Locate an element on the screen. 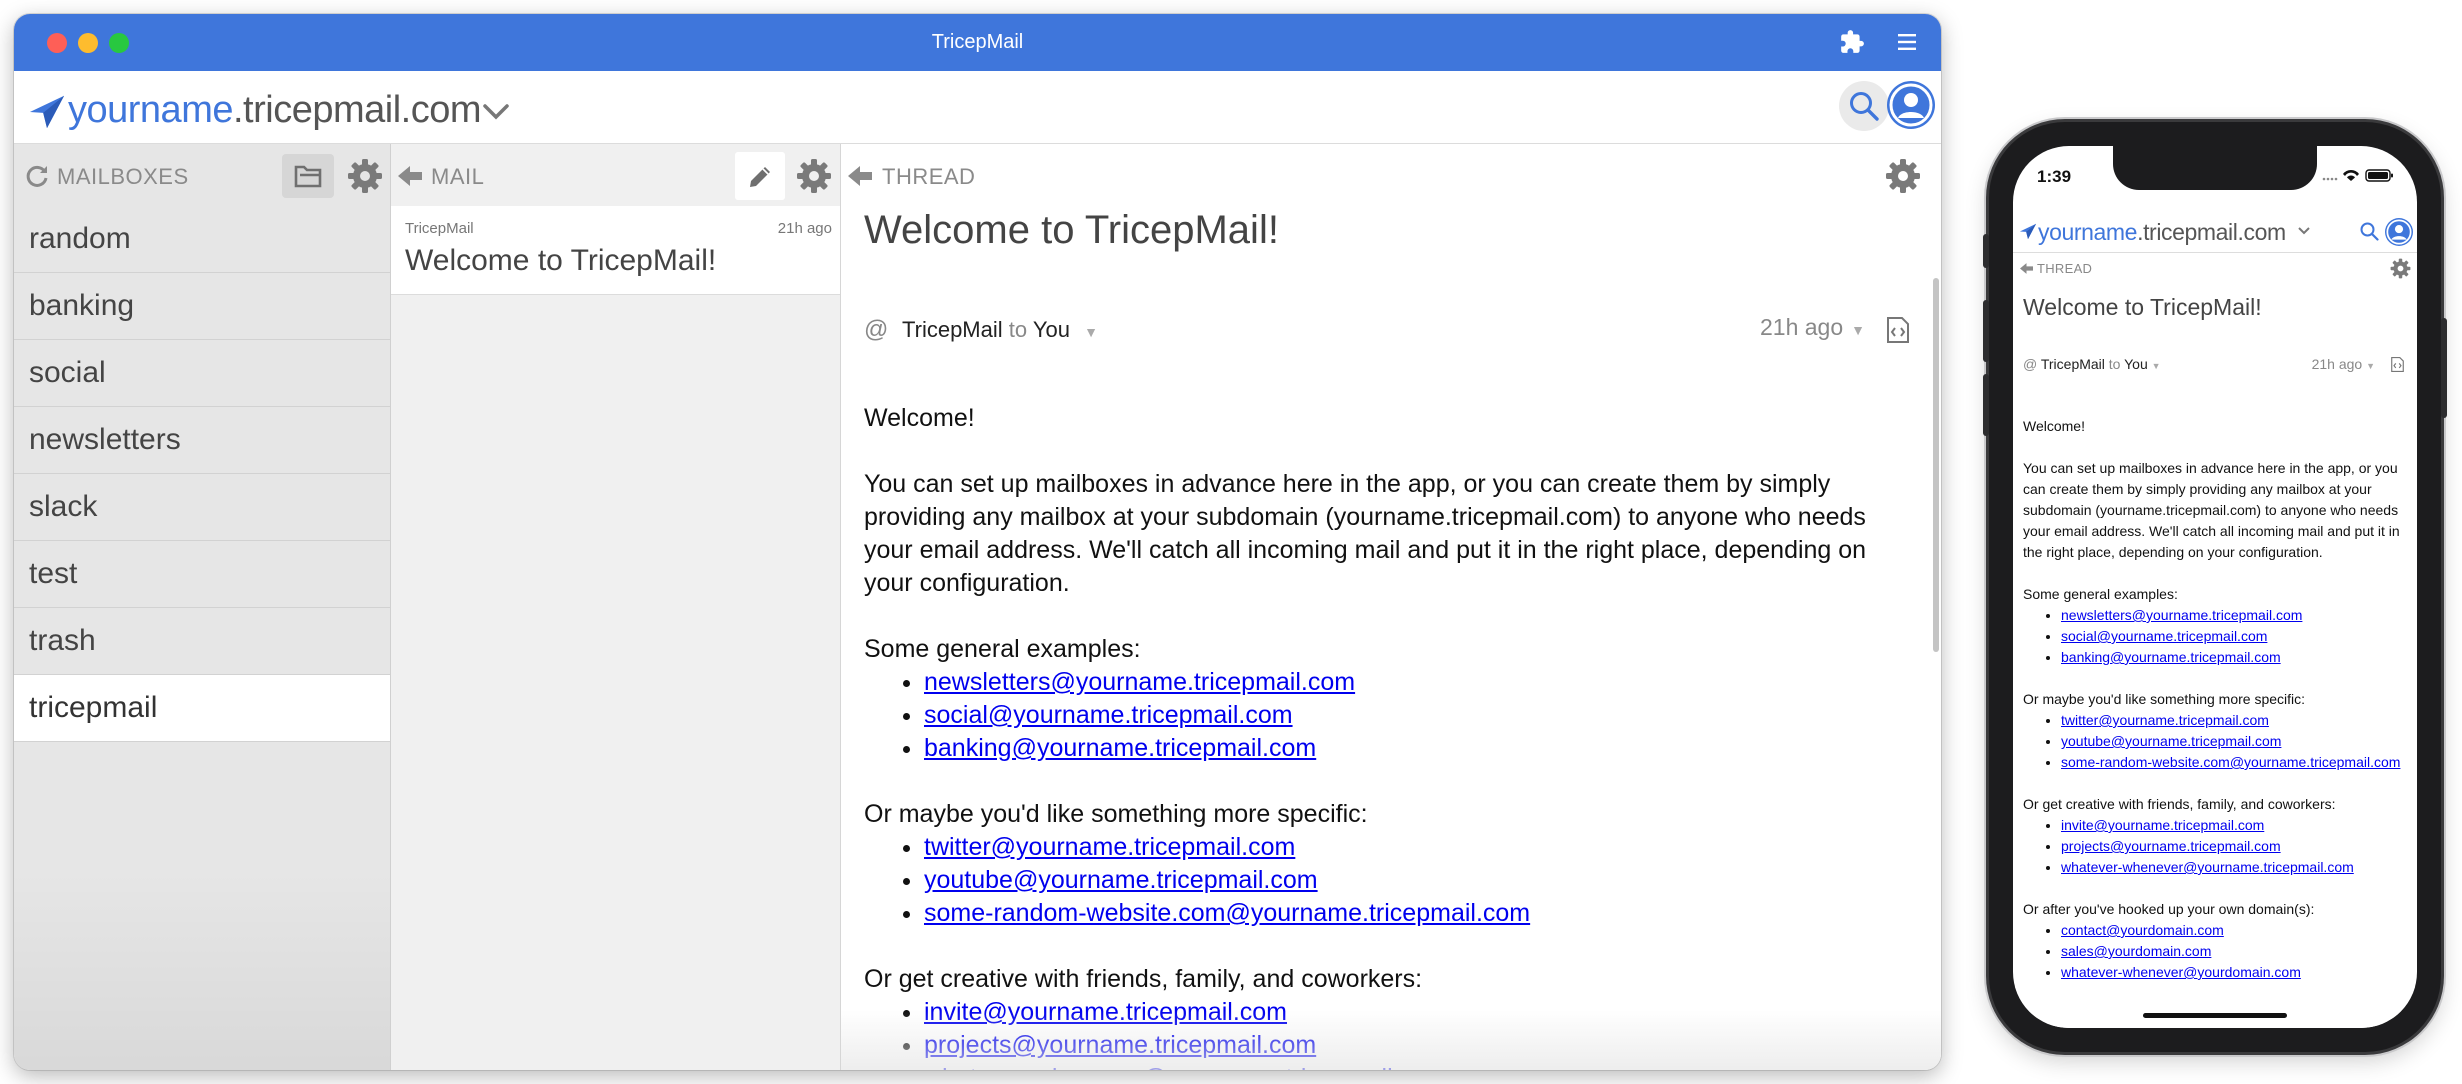 The height and width of the screenshot is (1084, 2462). phone-avatar-button is located at coordinates (2399, 232).